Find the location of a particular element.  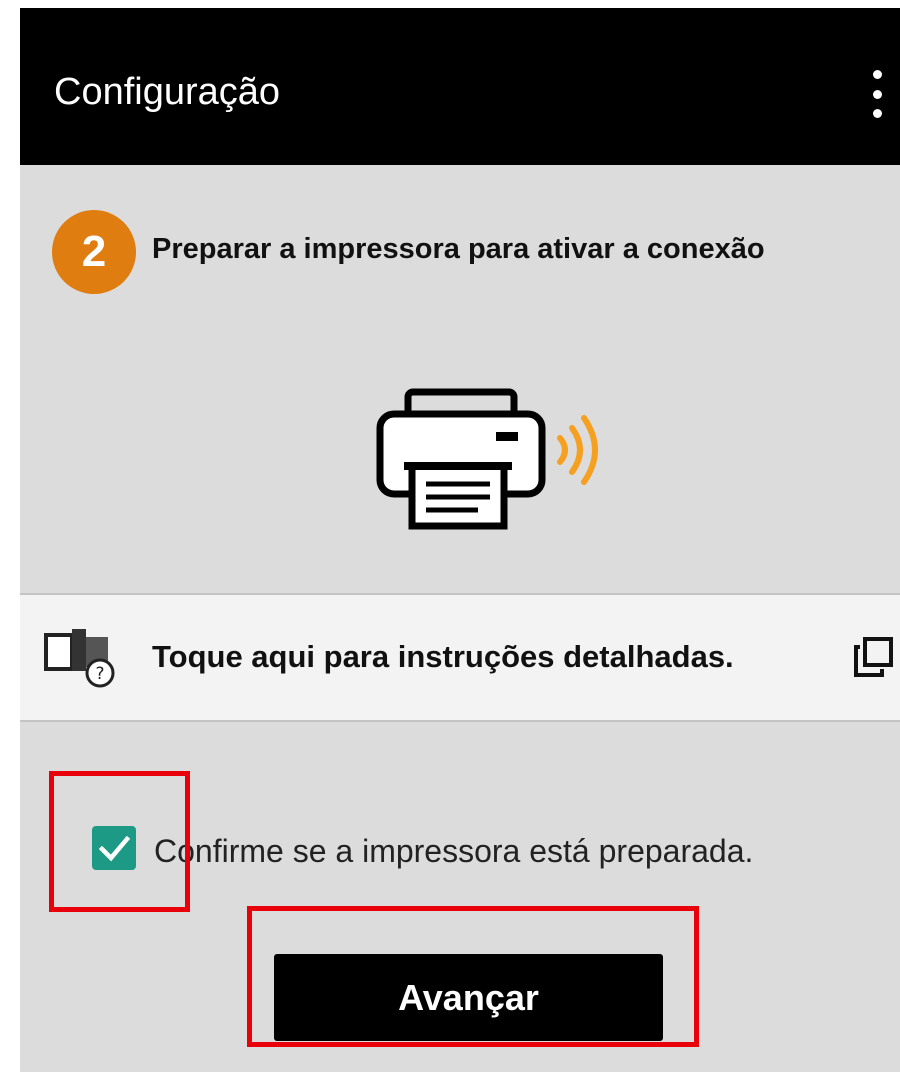

app-bar: Configuração is located at coordinates (460, 86).